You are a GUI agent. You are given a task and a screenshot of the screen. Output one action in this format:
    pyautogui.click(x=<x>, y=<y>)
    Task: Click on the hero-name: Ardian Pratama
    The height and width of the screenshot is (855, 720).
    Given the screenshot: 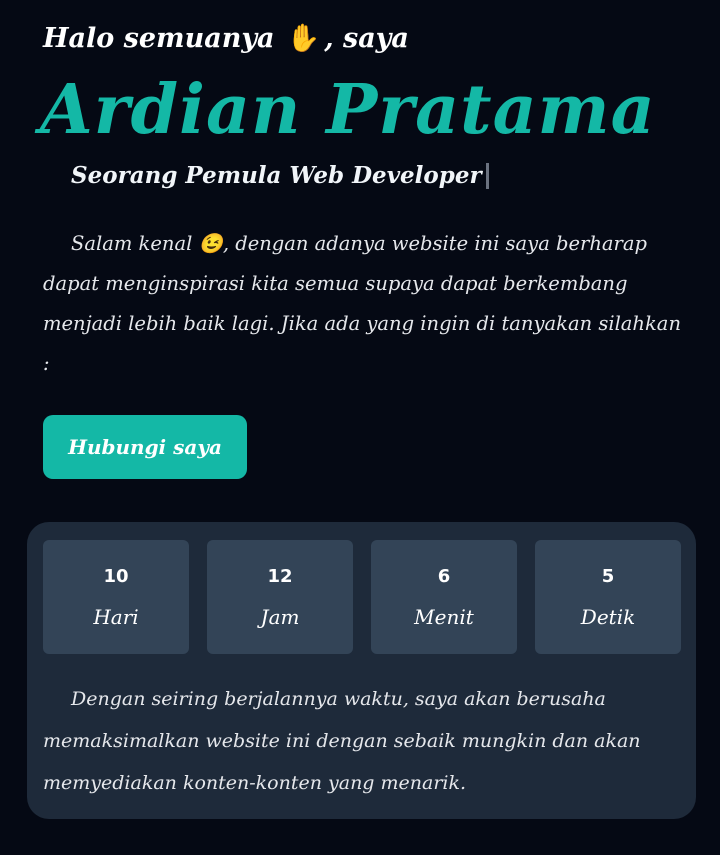 What is the action you would take?
    pyautogui.click(x=348, y=110)
    